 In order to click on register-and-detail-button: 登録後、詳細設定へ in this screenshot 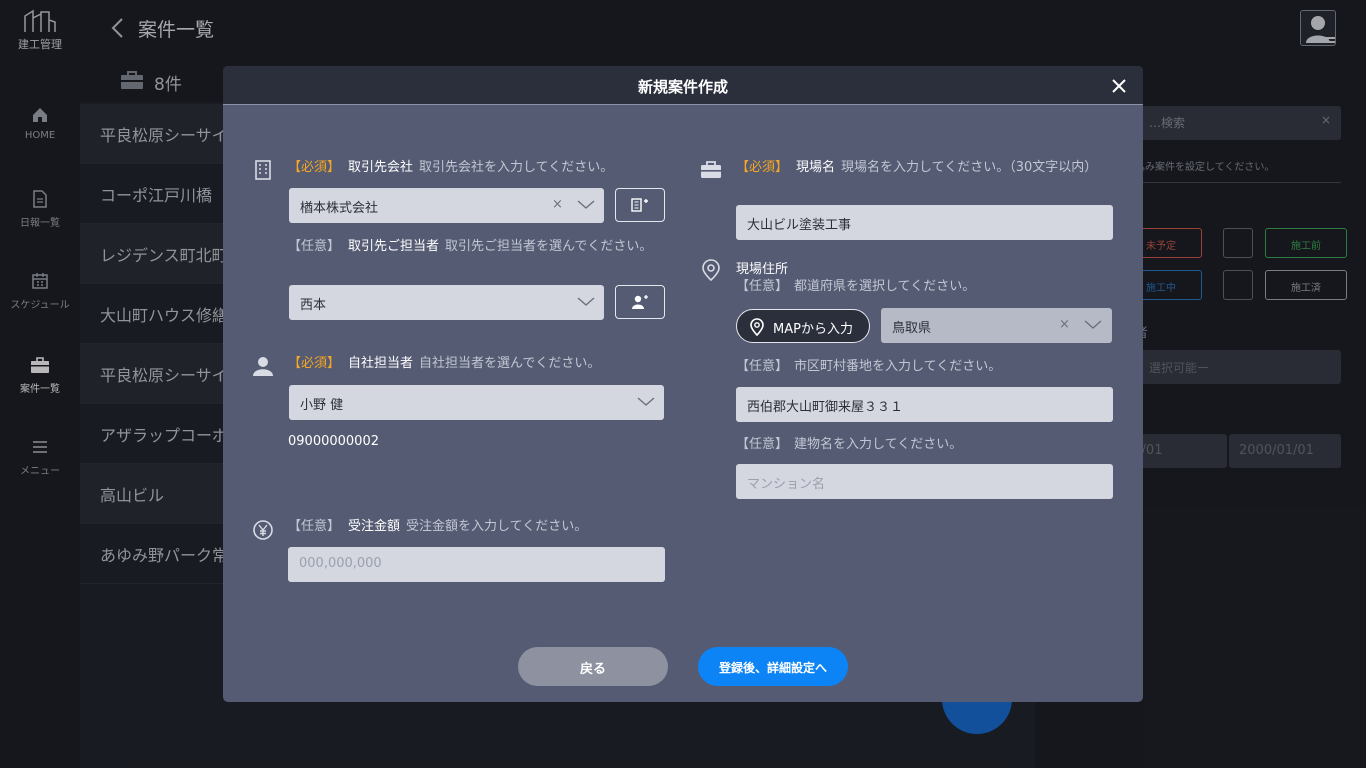, I will do `click(773, 666)`.